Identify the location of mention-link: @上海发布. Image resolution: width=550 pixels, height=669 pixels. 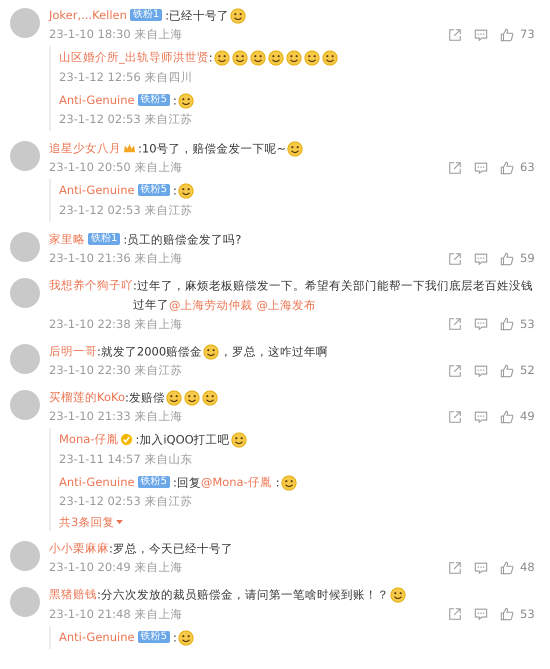
(286, 305).